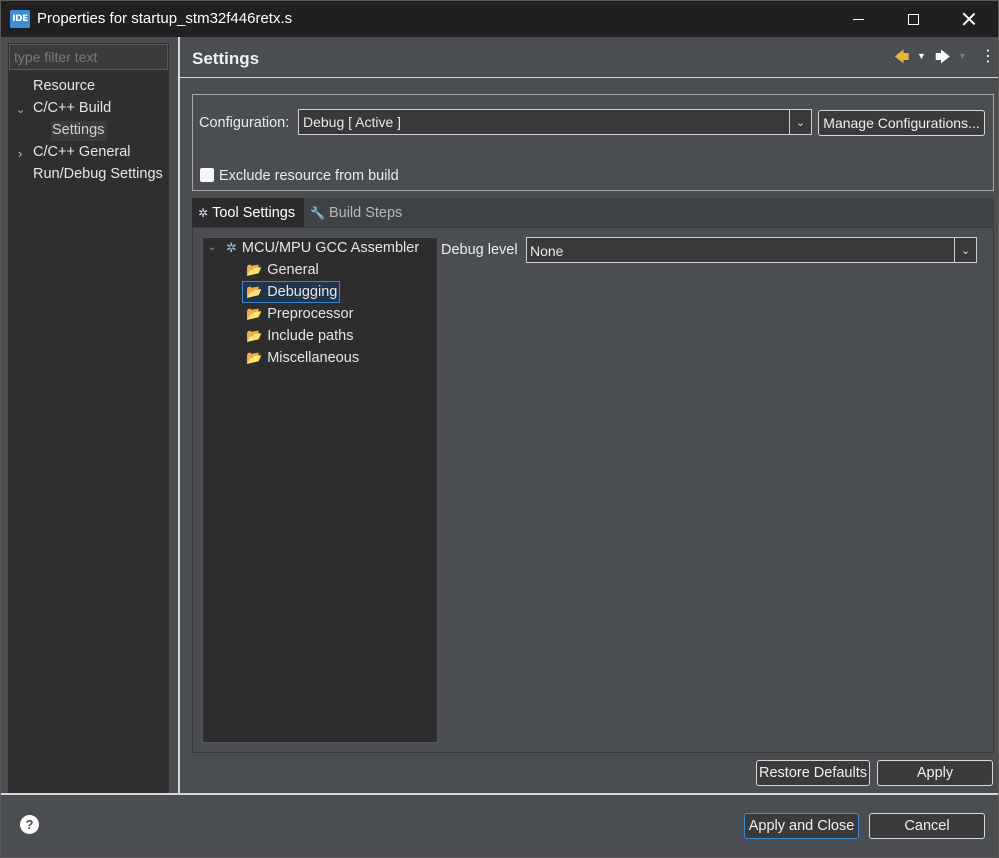 The width and height of the screenshot is (999, 858). I want to click on sidebar-item-resource: Resource, so click(64, 86).